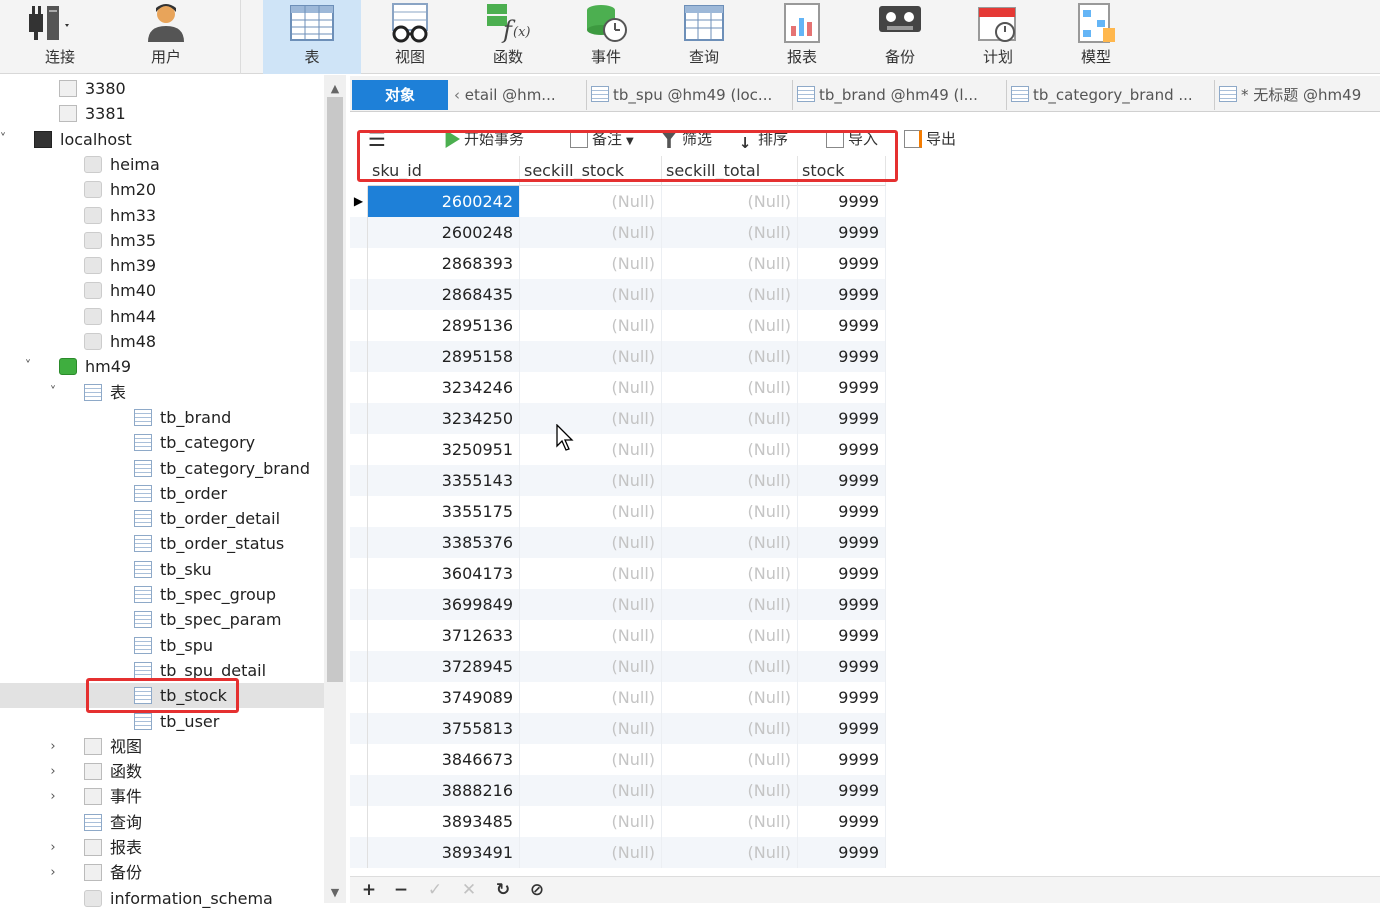 The image size is (1380, 911). Describe the element at coordinates (162, 822) in the screenshot. I see `sidebar-item-node-29: 查询` at that location.